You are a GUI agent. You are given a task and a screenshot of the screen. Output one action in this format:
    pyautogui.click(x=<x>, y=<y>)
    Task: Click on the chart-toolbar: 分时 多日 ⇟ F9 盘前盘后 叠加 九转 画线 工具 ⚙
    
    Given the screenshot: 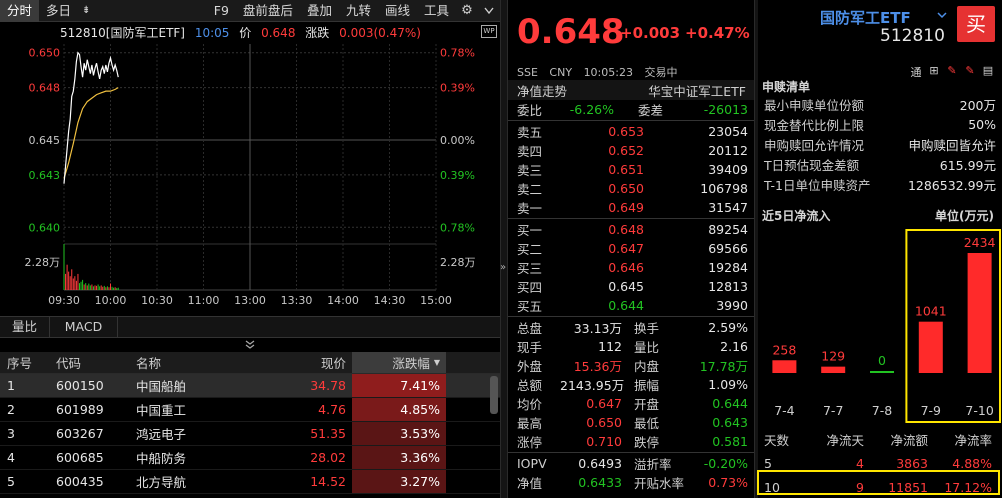 What is the action you would take?
    pyautogui.click(x=250, y=11)
    